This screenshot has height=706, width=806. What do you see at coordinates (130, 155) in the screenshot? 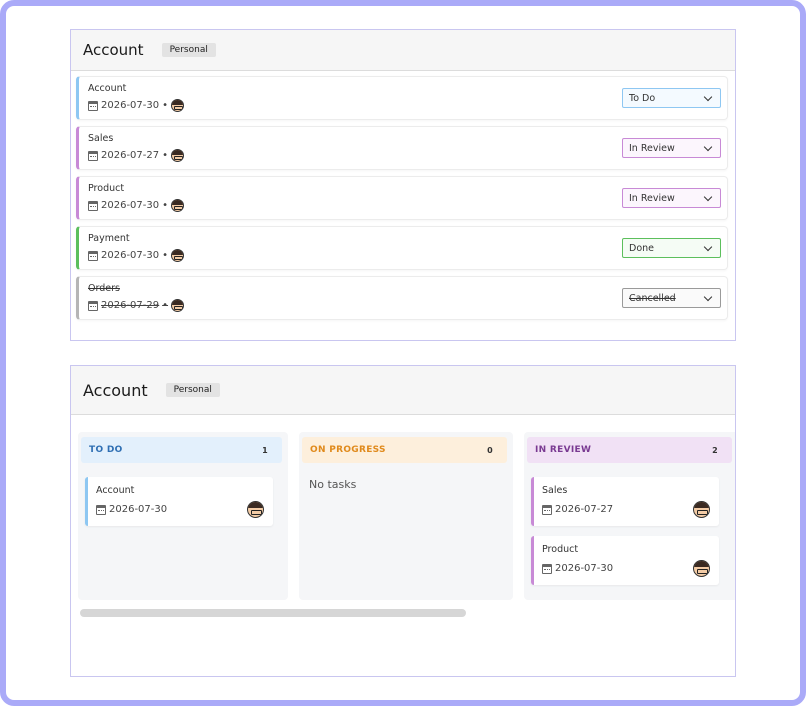
I see `task-date: 2026-07-27` at bounding box center [130, 155].